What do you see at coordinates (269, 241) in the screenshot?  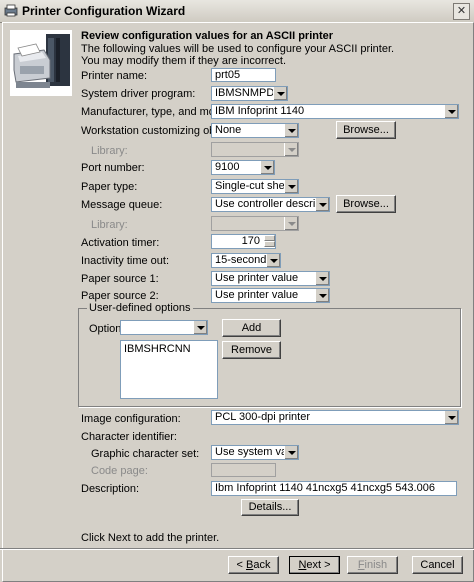 I see `spinner-arrows-icon` at bounding box center [269, 241].